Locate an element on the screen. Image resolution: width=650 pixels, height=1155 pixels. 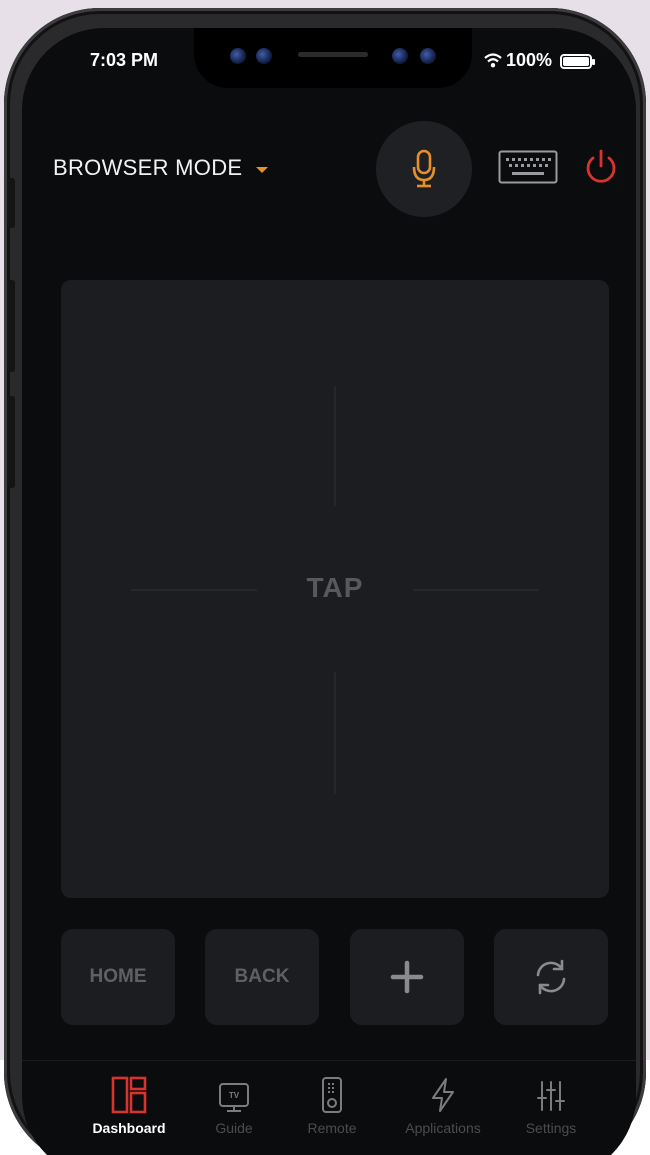
refresh-button is located at coordinates (551, 977).